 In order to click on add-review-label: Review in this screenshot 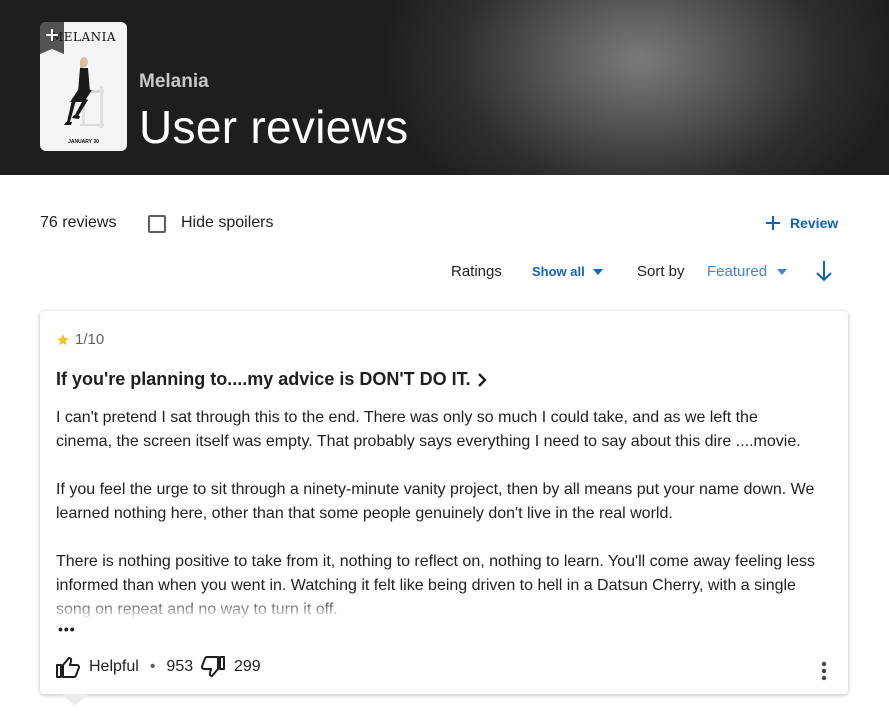, I will do `click(814, 223)`.